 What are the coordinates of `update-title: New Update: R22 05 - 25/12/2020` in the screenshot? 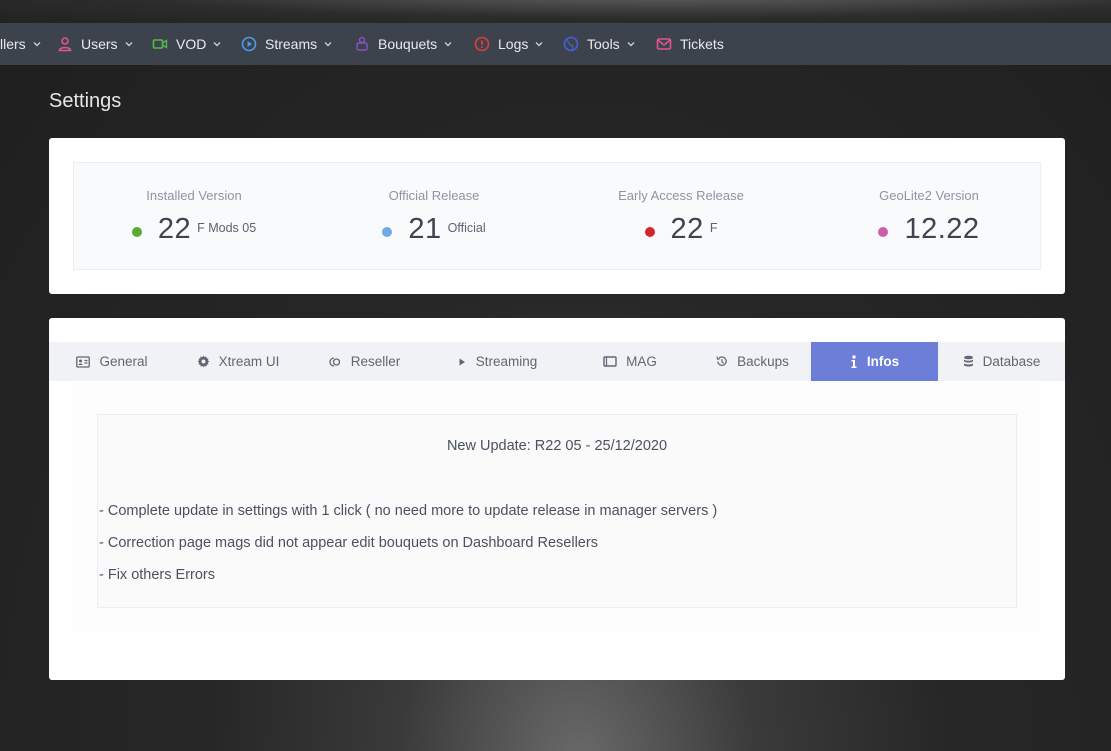 It's located at (557, 446).